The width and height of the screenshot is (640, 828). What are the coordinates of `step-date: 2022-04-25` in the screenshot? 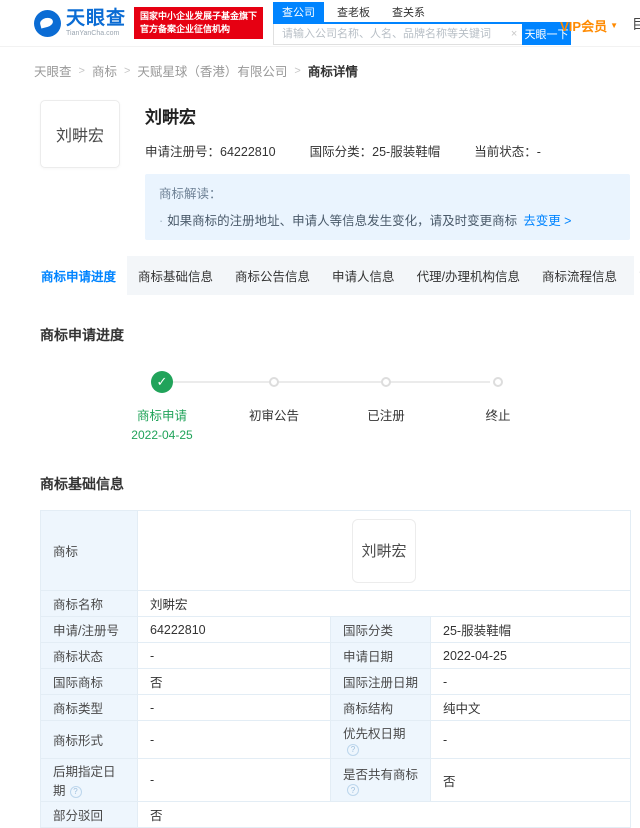 It's located at (162, 435).